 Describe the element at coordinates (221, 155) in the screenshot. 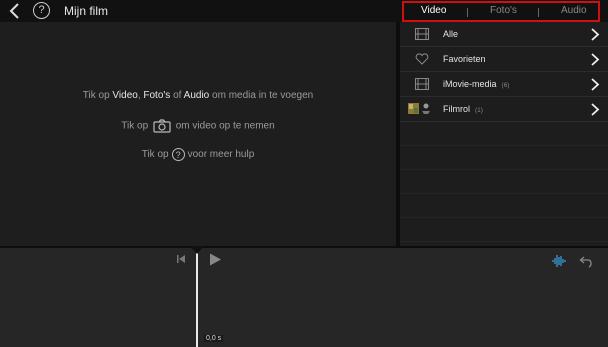

I see `instruction-text: voor meer hulp` at that location.